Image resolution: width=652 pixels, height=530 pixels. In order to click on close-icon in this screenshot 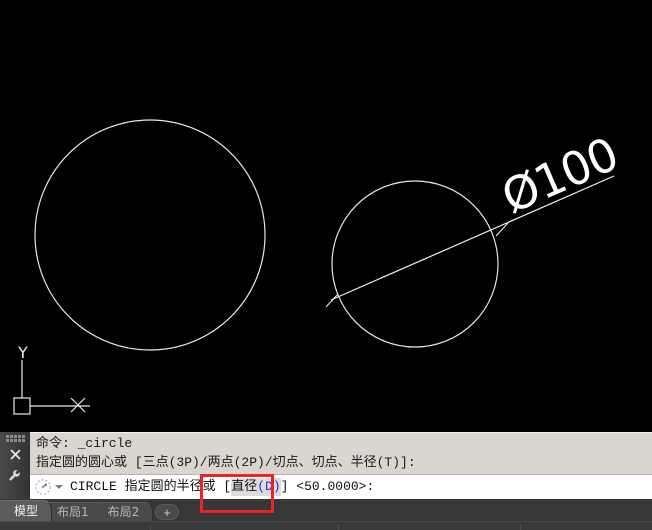, I will do `click(15, 454)`.